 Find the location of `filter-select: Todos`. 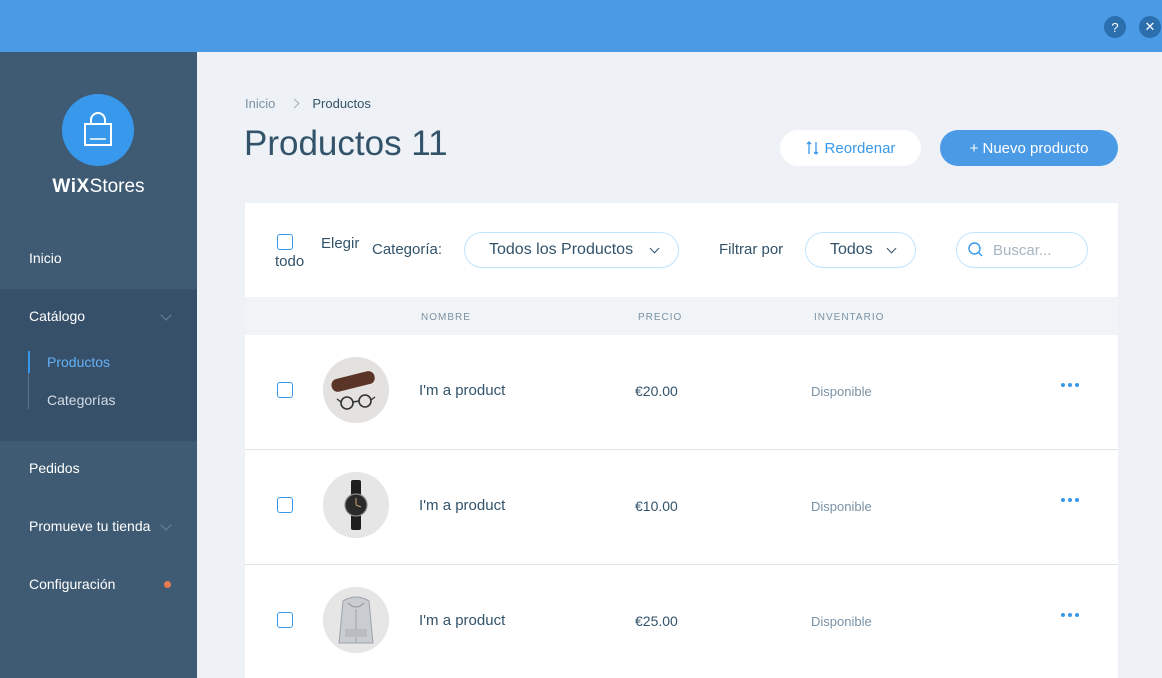

filter-select: Todos is located at coordinates (860, 250).